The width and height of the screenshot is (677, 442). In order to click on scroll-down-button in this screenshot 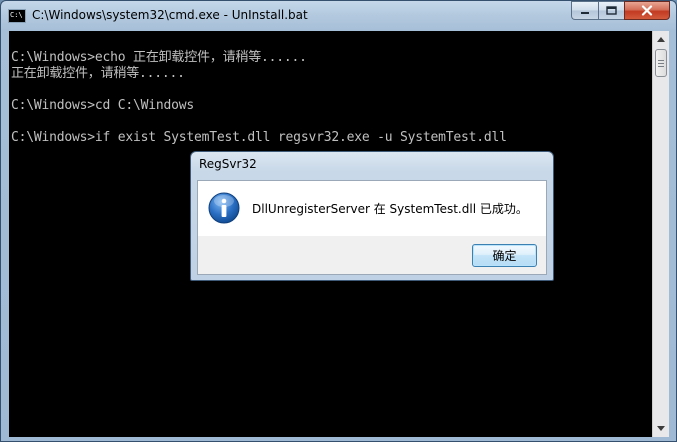, I will do `click(661, 428)`.